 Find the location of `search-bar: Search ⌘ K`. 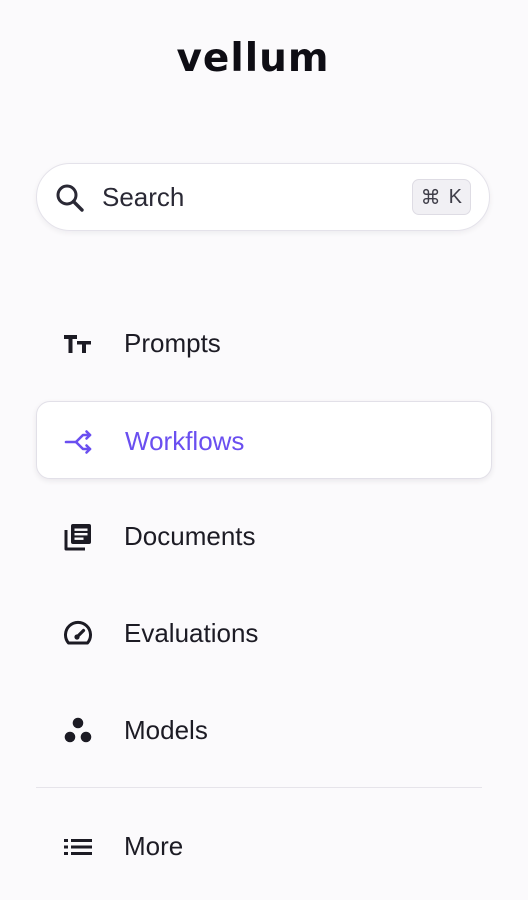

search-bar: Search ⌘ K is located at coordinates (263, 197).